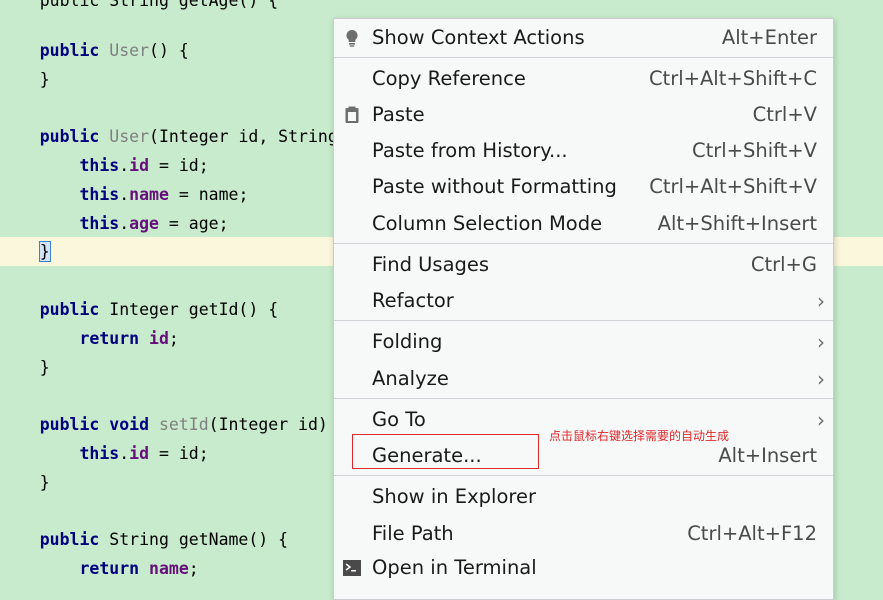 The width and height of the screenshot is (883, 600). Describe the element at coordinates (769, 37) in the screenshot. I see `menu-item-shortcut: Alt+Enter` at that location.